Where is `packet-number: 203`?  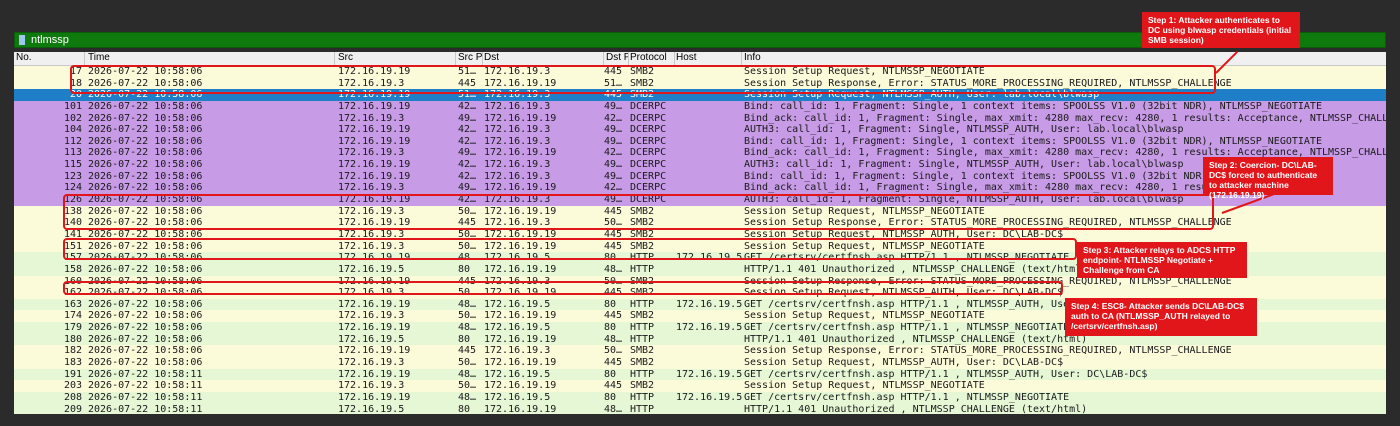 packet-number: 203 is located at coordinates (72, 386).